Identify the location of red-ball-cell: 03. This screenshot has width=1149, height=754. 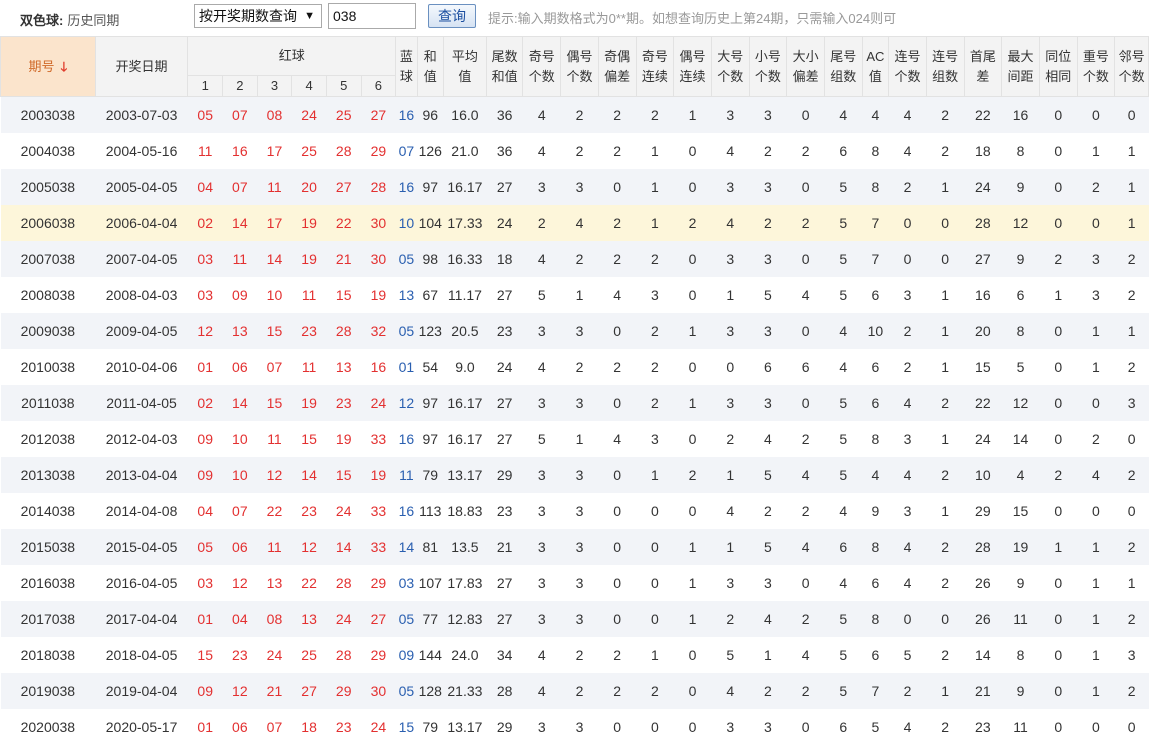
(205, 259).